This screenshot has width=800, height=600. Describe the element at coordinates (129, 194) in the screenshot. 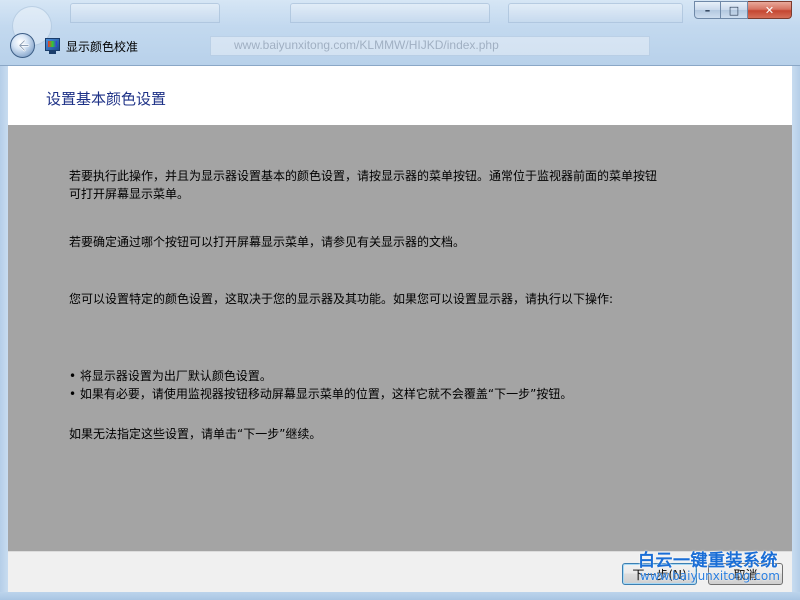

I see `instruction-line: 可打开屏幕显示菜单。` at that location.